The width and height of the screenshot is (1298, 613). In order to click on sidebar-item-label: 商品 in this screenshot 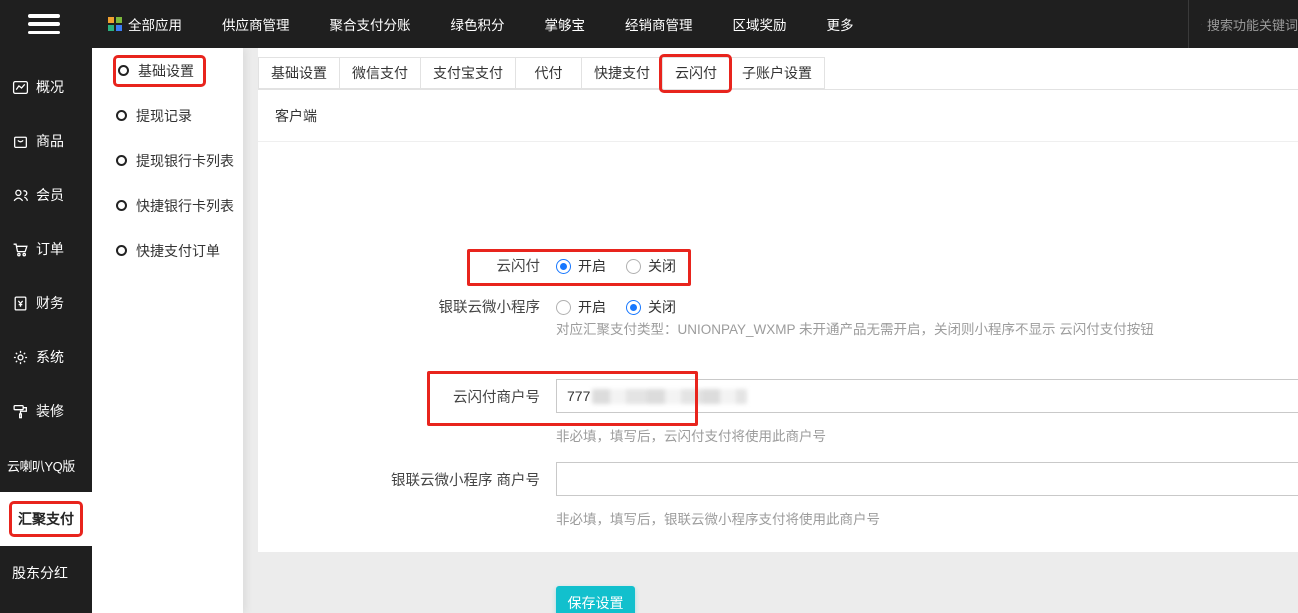, I will do `click(50, 141)`.